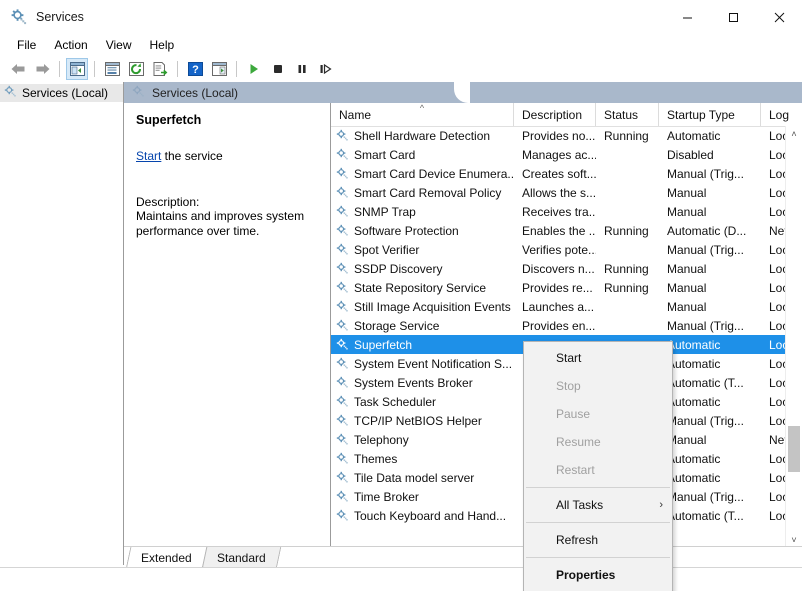 The image size is (802, 591). I want to click on properties-icon, so click(112, 69).